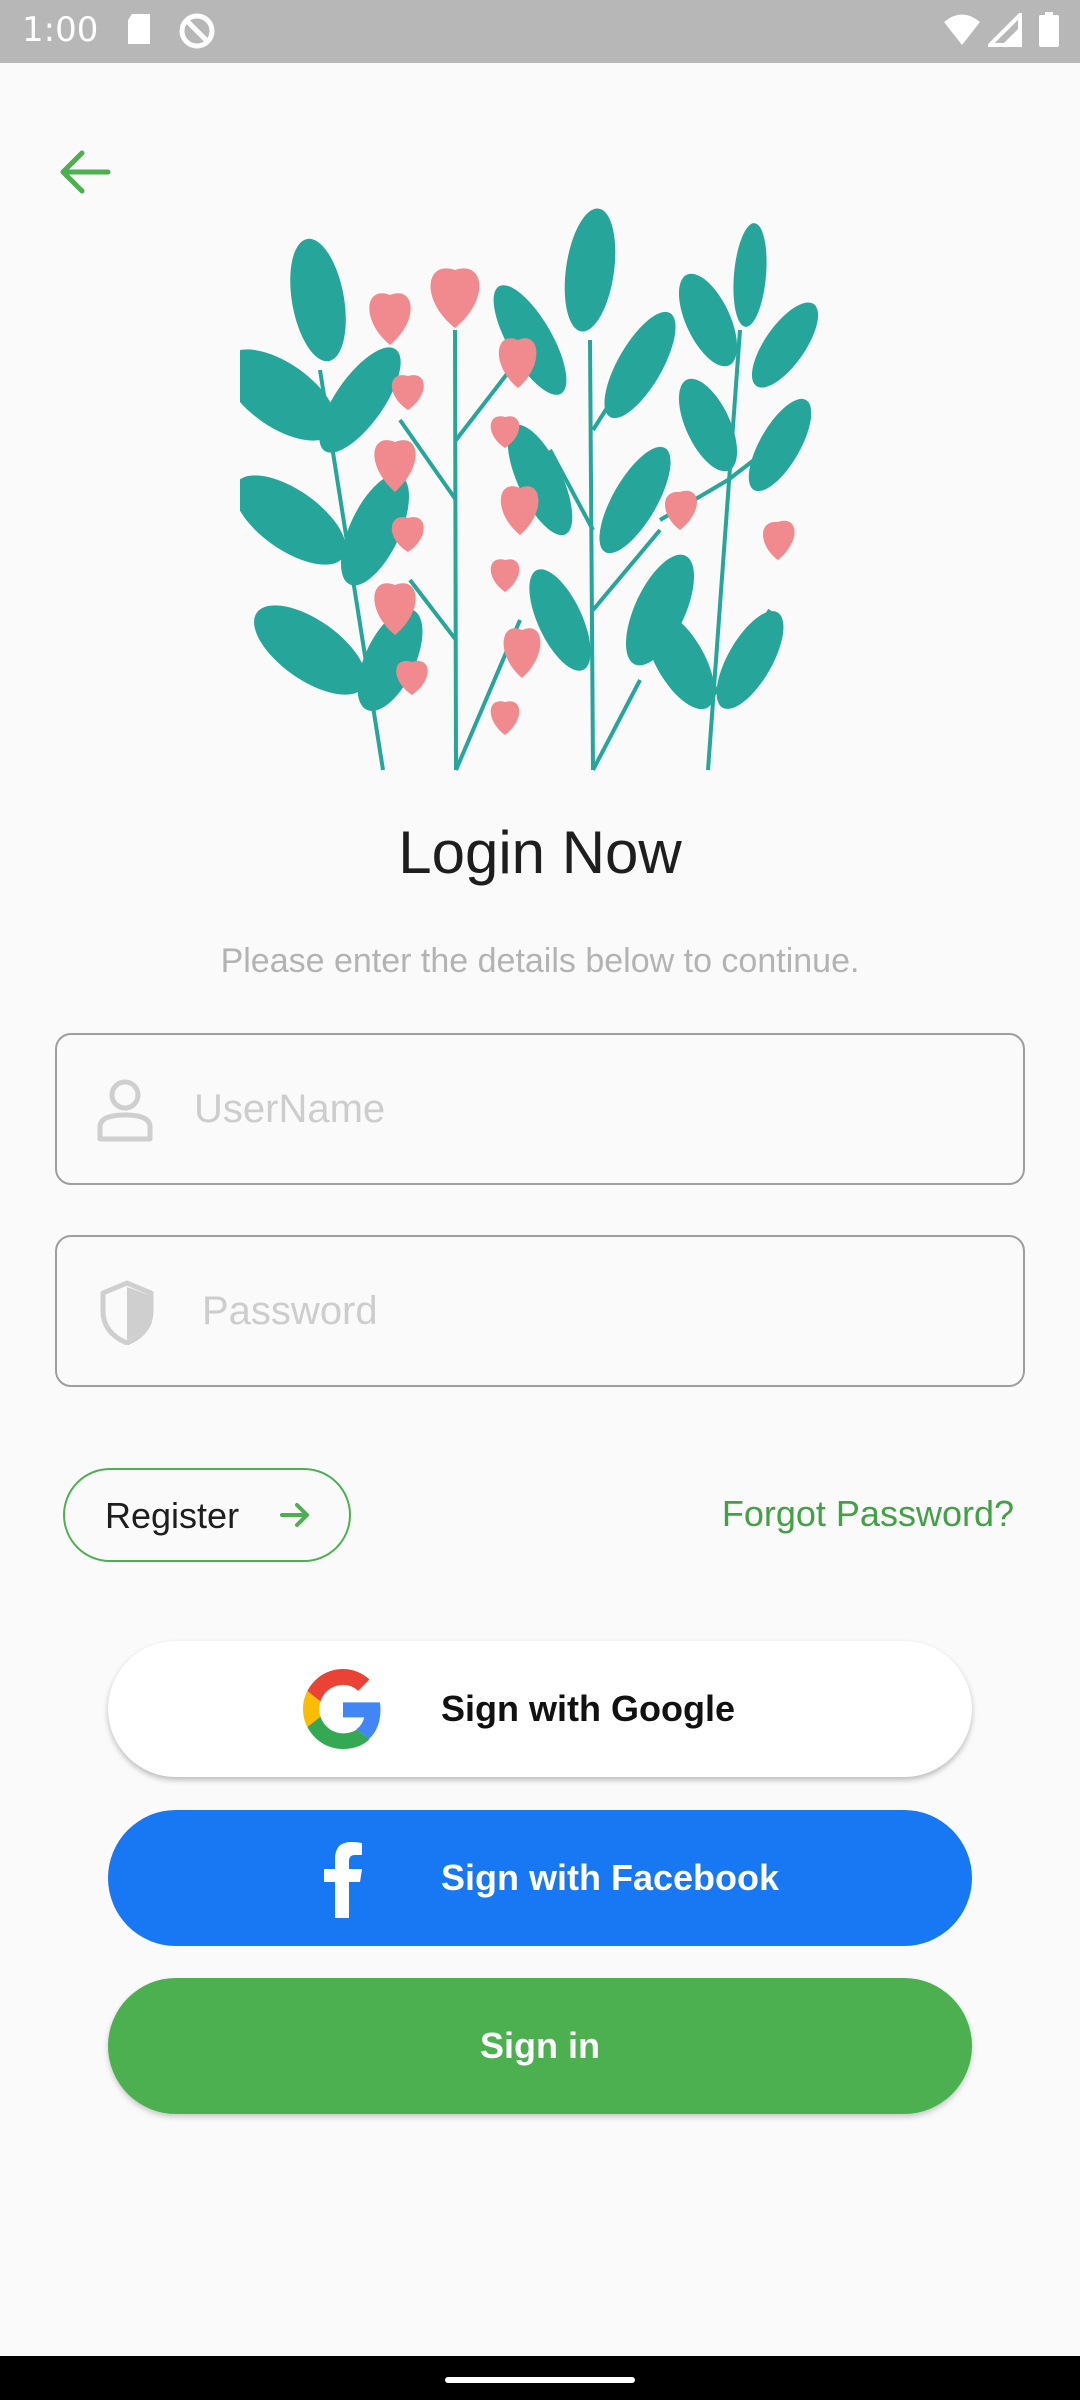 This screenshot has height=2400, width=1080. I want to click on sign-in-label: Sign in, so click(540, 2045).